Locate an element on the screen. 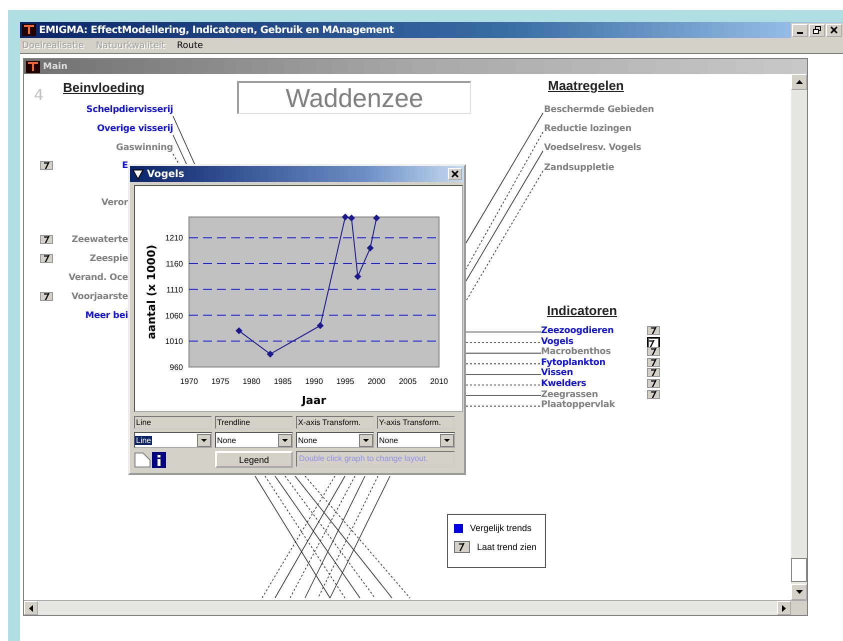 Image resolution: width=843 pixels, height=641 pixels. influence-item: Veror is located at coordinates (114, 203).